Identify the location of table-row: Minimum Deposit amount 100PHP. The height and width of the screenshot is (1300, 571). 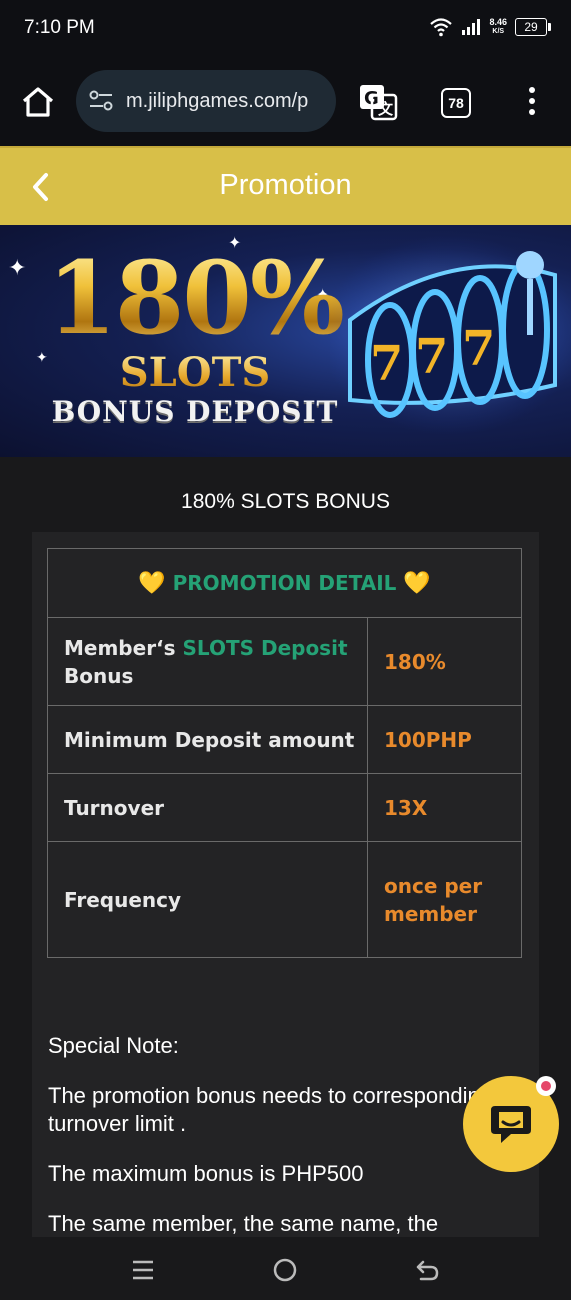
(284, 739).